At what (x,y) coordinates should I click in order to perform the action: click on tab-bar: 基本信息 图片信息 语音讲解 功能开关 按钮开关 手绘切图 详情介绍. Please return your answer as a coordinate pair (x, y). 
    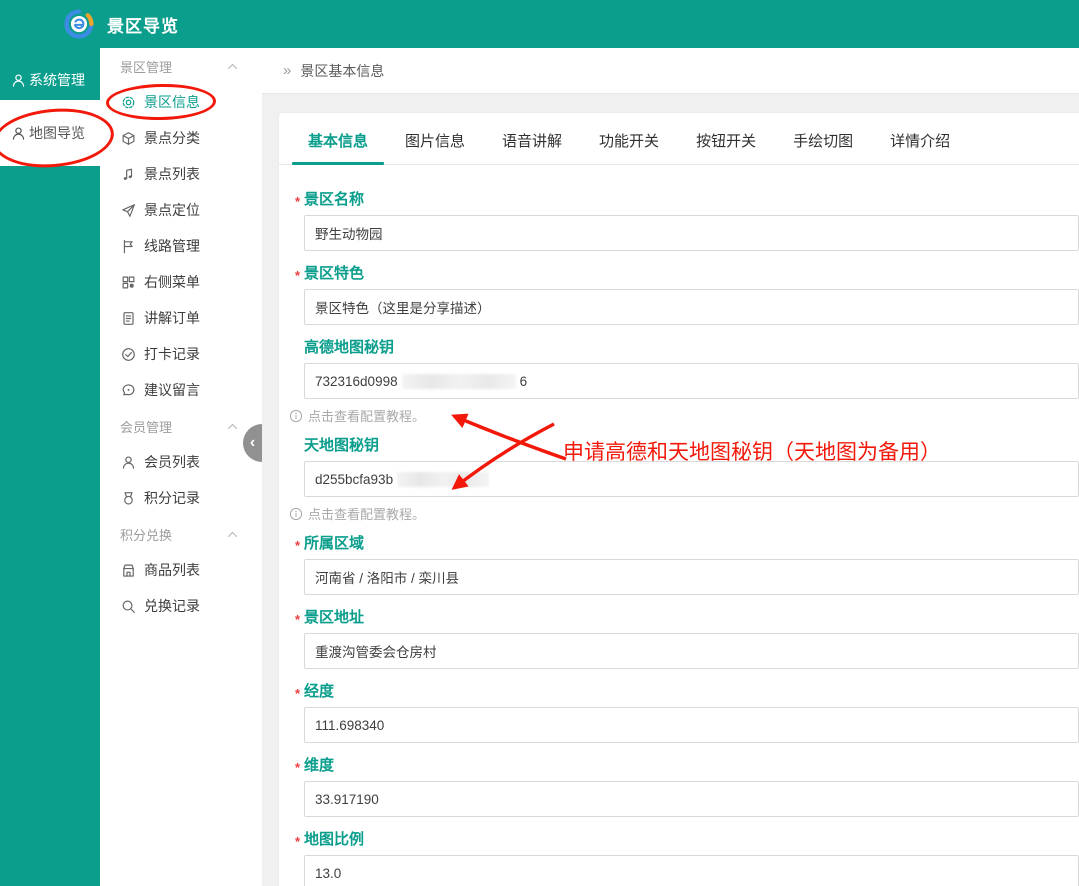
    Looking at the image, I should click on (679, 139).